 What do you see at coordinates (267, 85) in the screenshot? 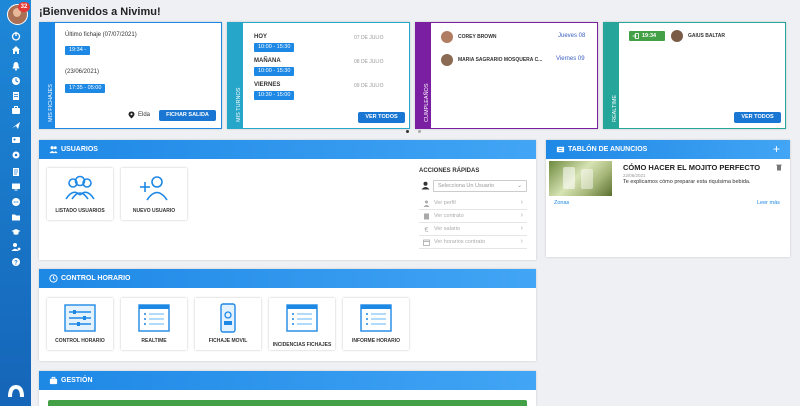
I see `turno-day: VIERNES` at bounding box center [267, 85].